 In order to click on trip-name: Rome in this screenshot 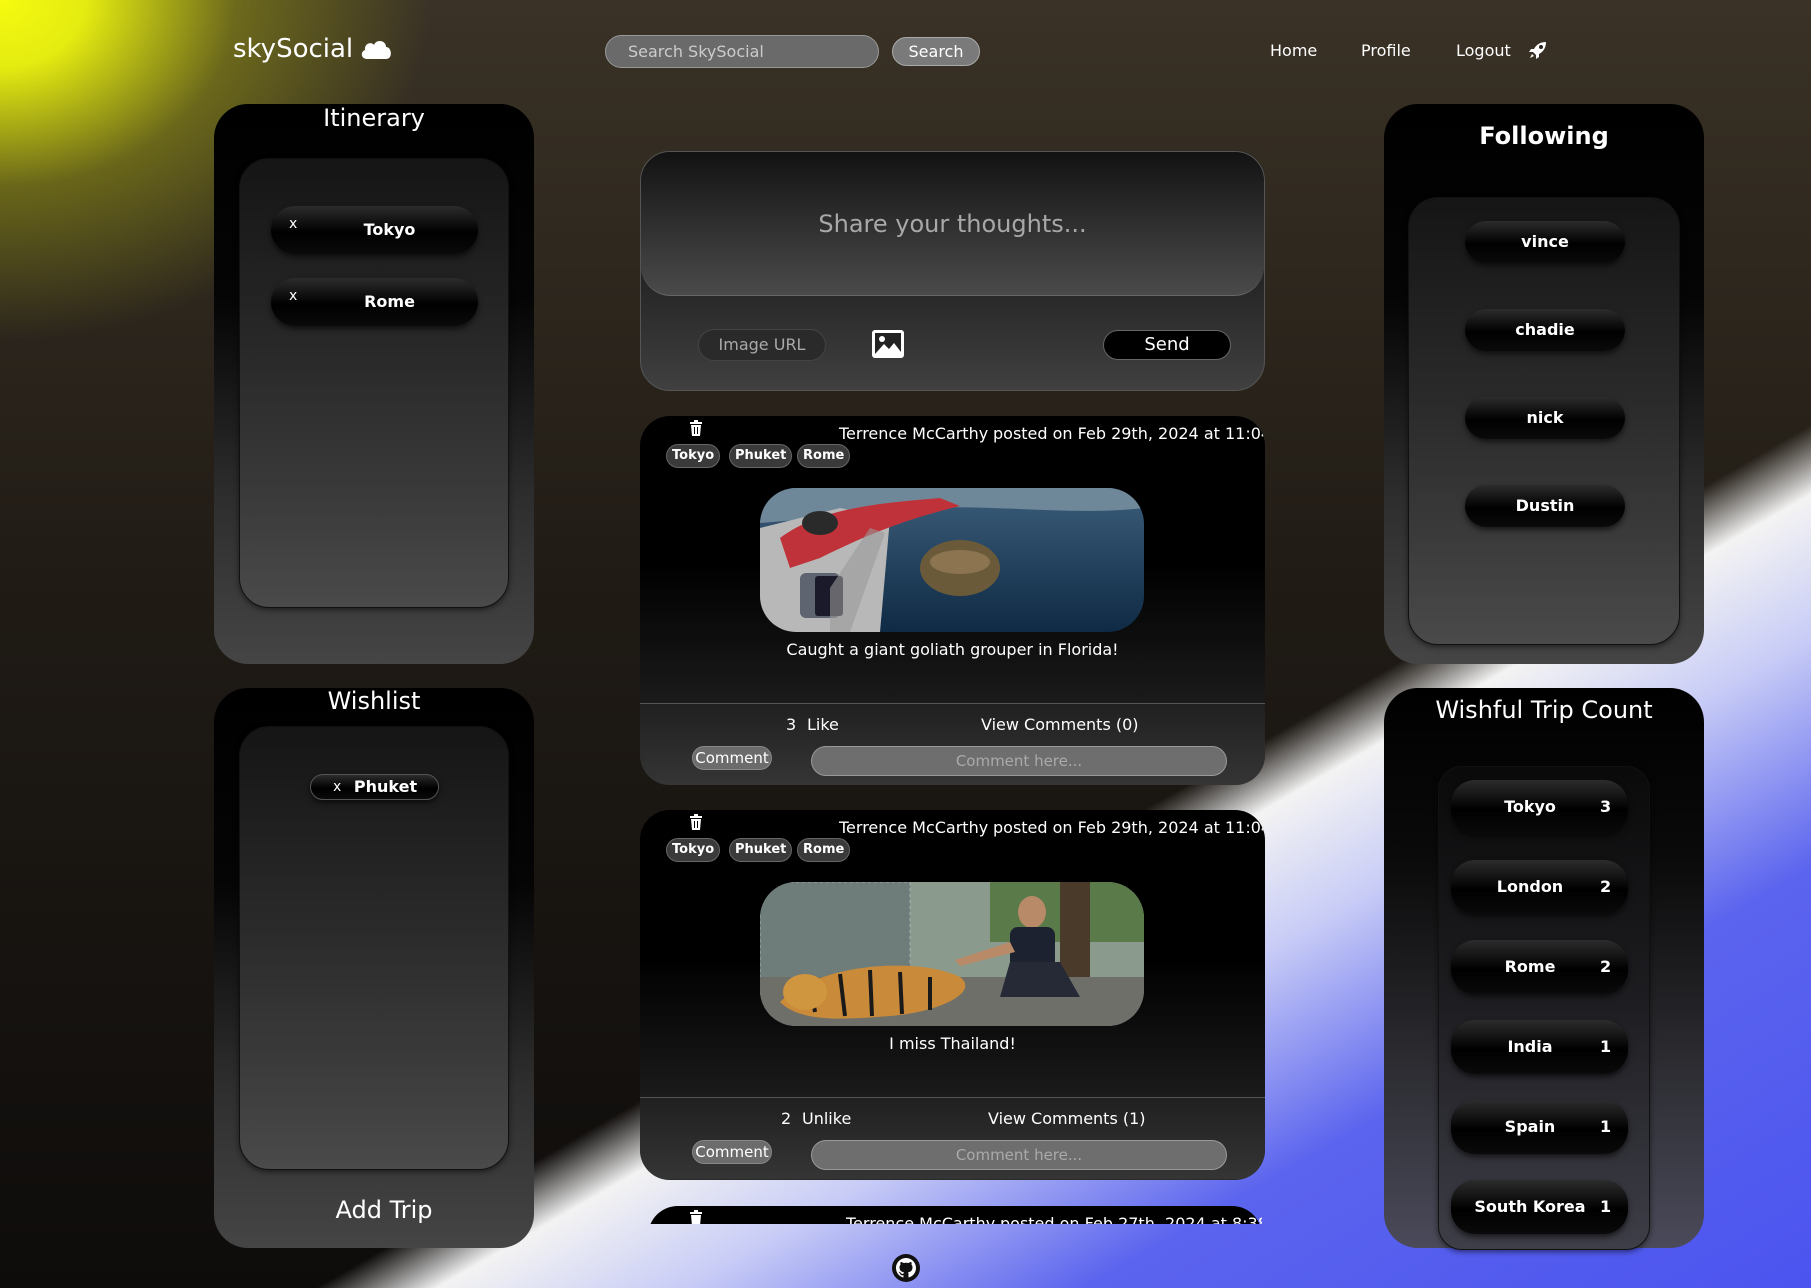, I will do `click(1530, 966)`.